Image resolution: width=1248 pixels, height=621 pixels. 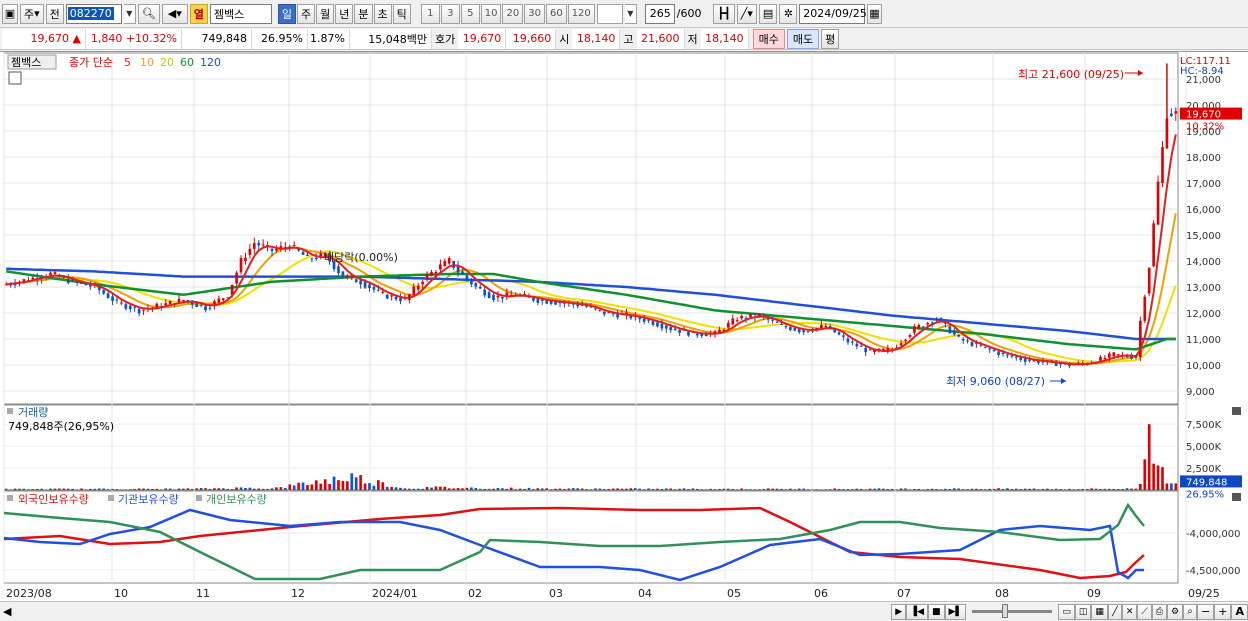 I want to click on save-icon: ▤, so click(x=768, y=13).